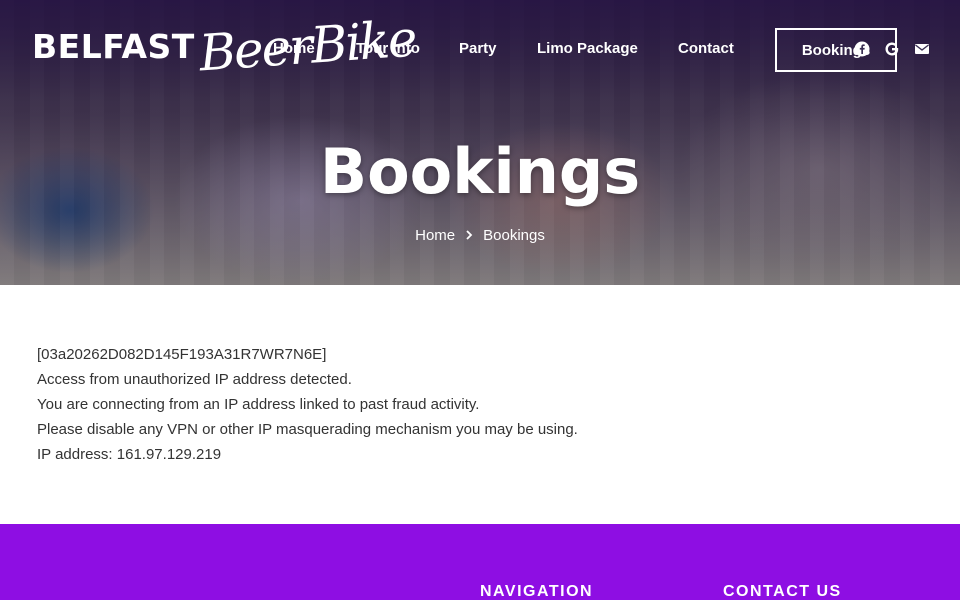 The height and width of the screenshot is (600, 960). Describe the element at coordinates (478, 48) in the screenshot. I see `nav-item-party: Party` at that location.